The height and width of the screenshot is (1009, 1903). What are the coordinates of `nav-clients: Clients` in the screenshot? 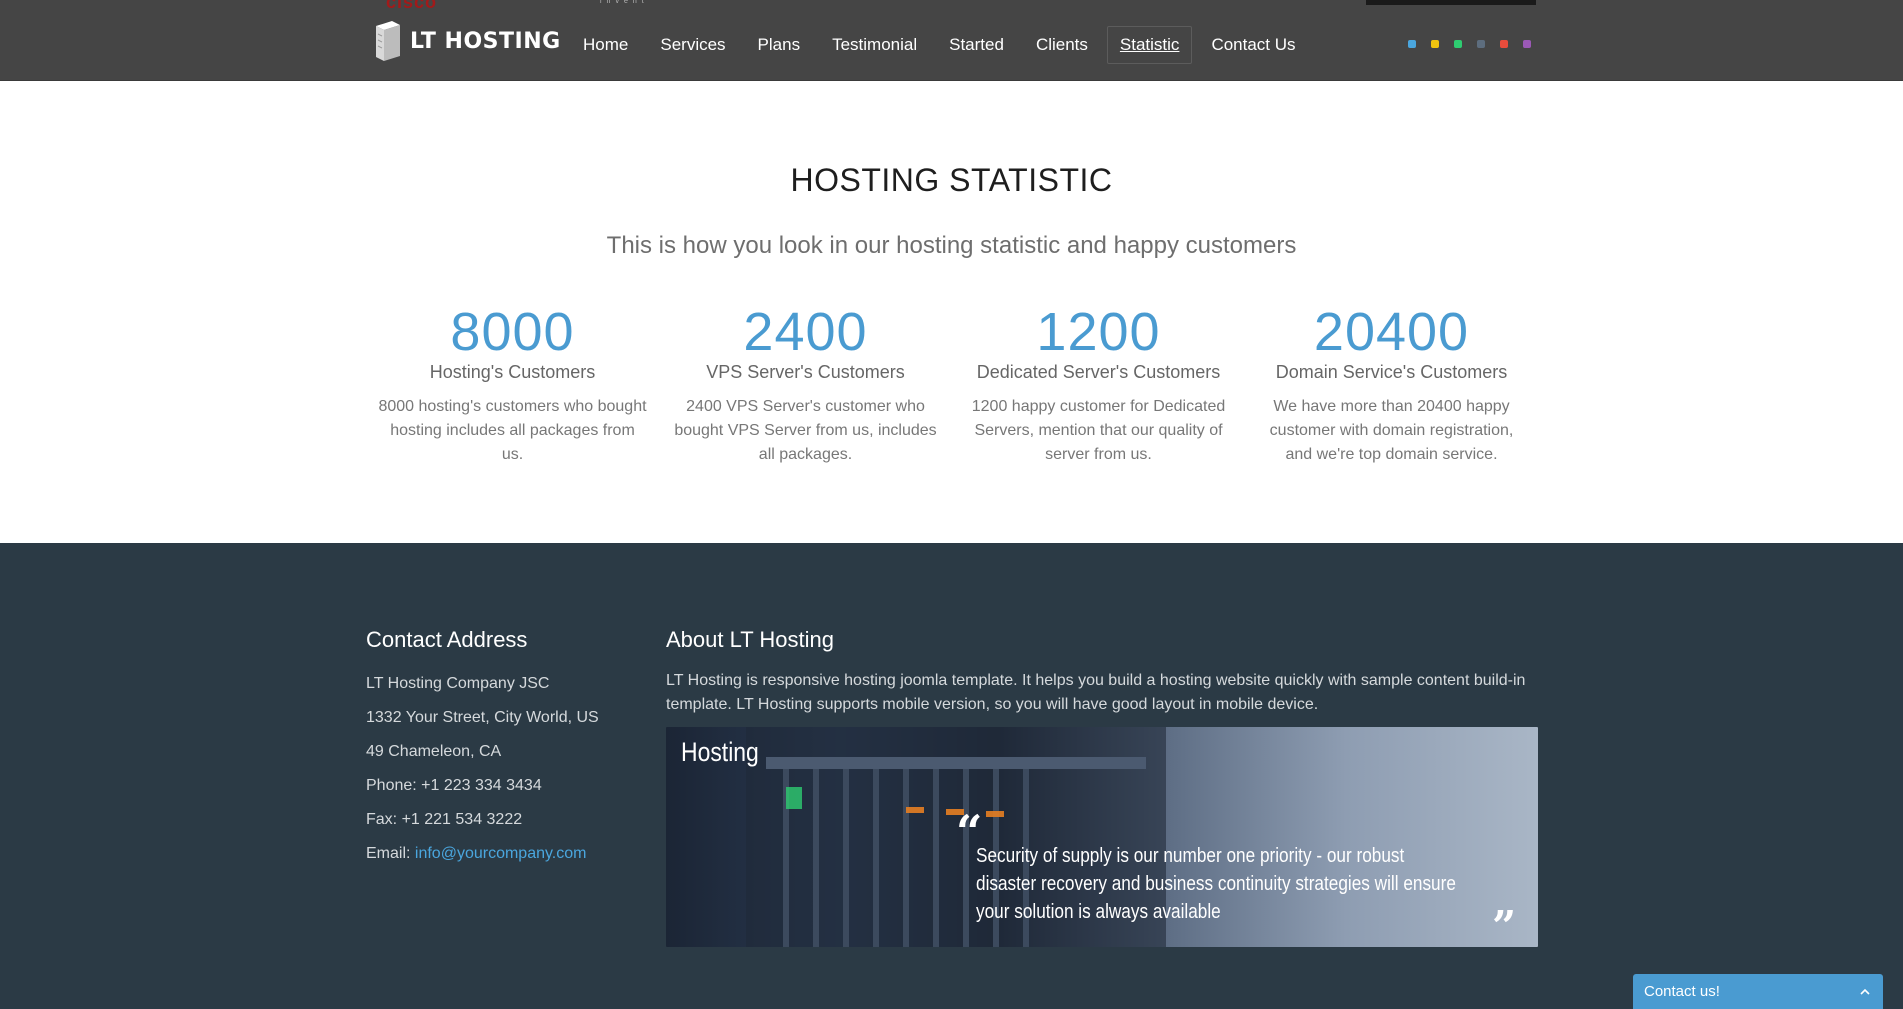 It's located at (1062, 45).